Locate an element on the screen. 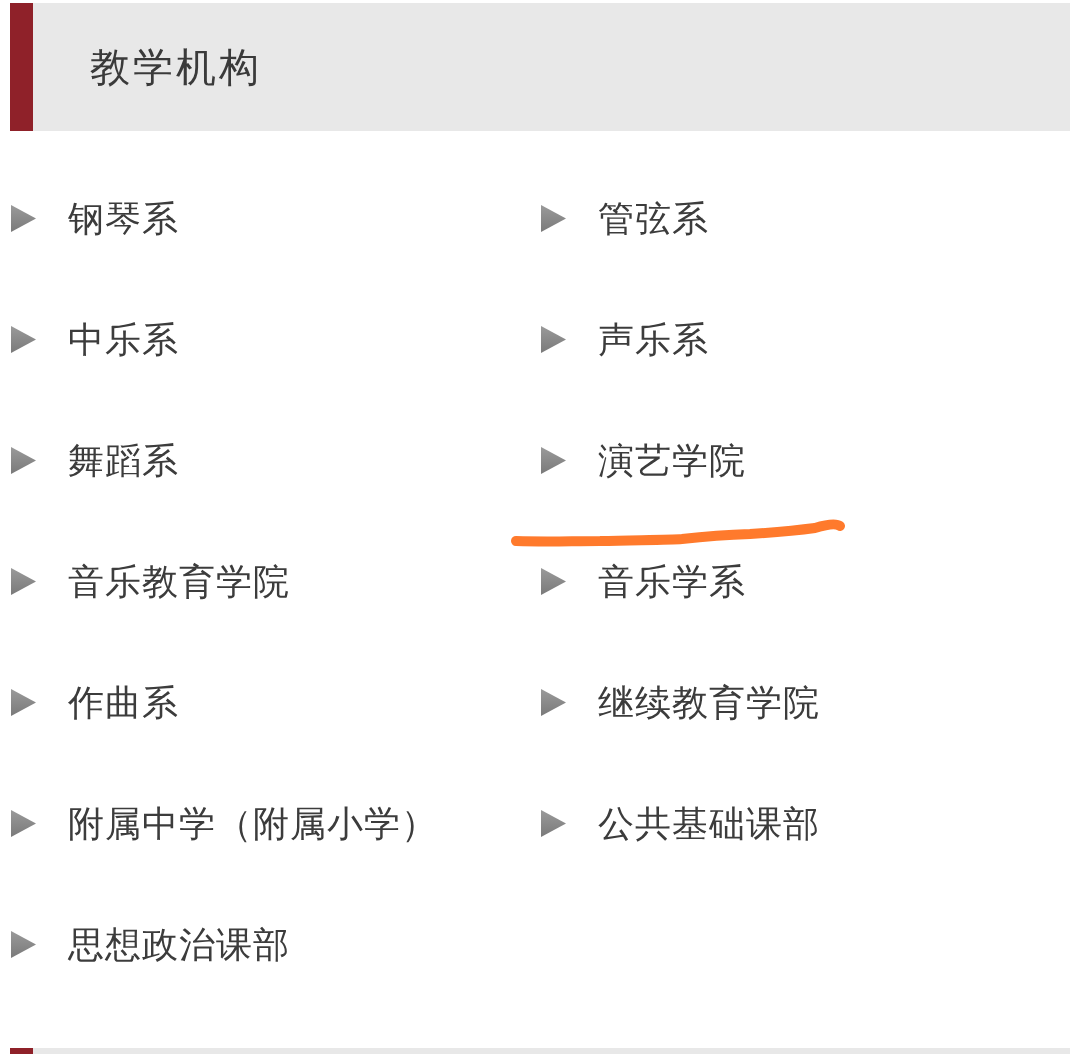 This screenshot has width=1080, height=1054. department-link: 舞蹈系 is located at coordinates (95, 460).